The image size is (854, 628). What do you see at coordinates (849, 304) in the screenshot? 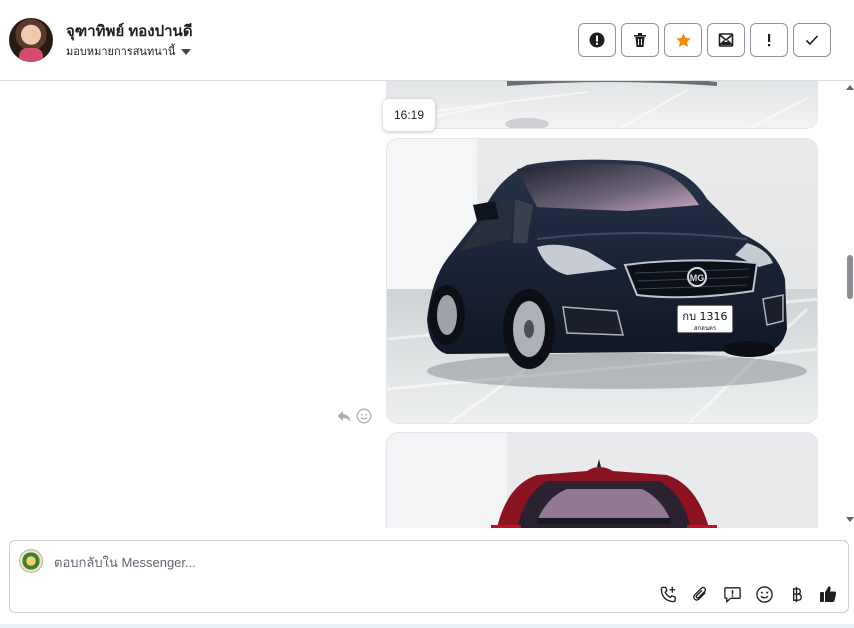
I see `thread-scrollbar` at bounding box center [849, 304].